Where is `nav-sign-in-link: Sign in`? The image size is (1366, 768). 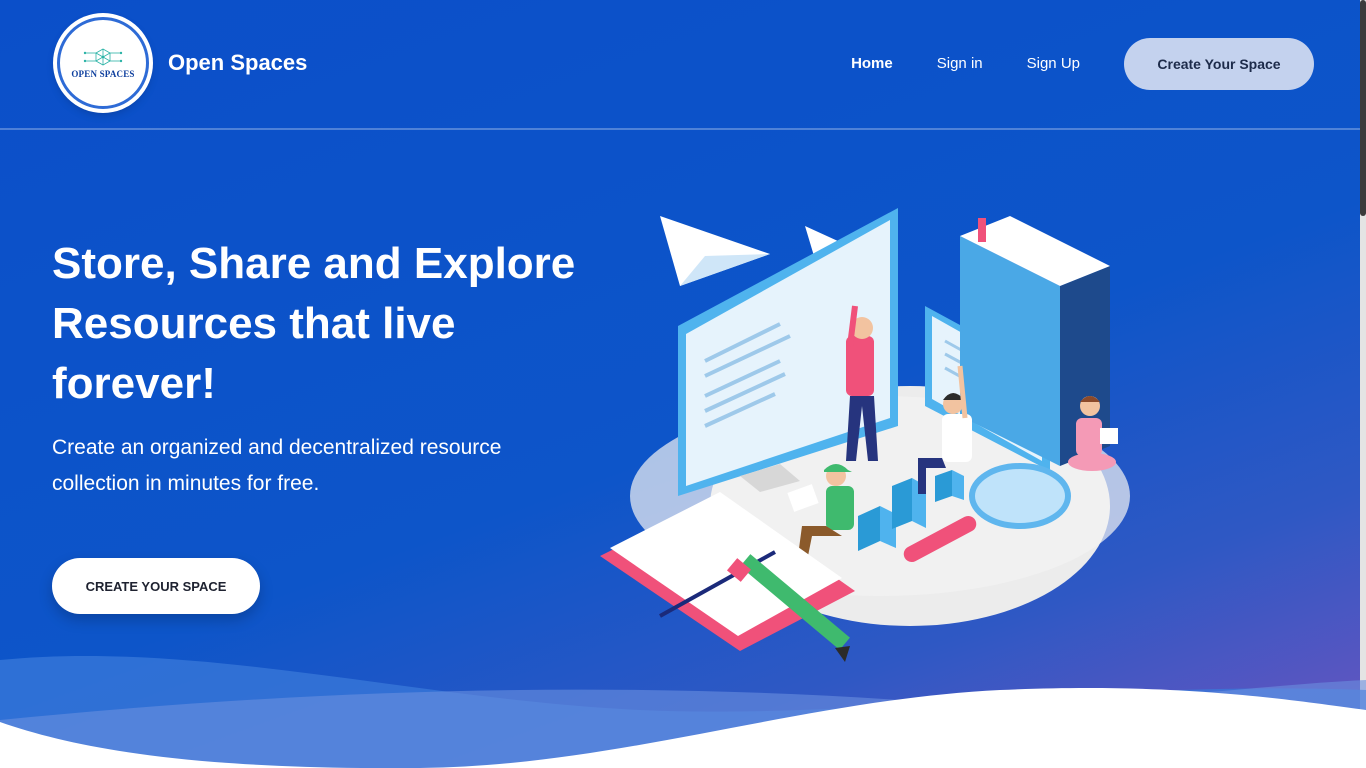
nav-sign-in-link: Sign in is located at coordinates (960, 64).